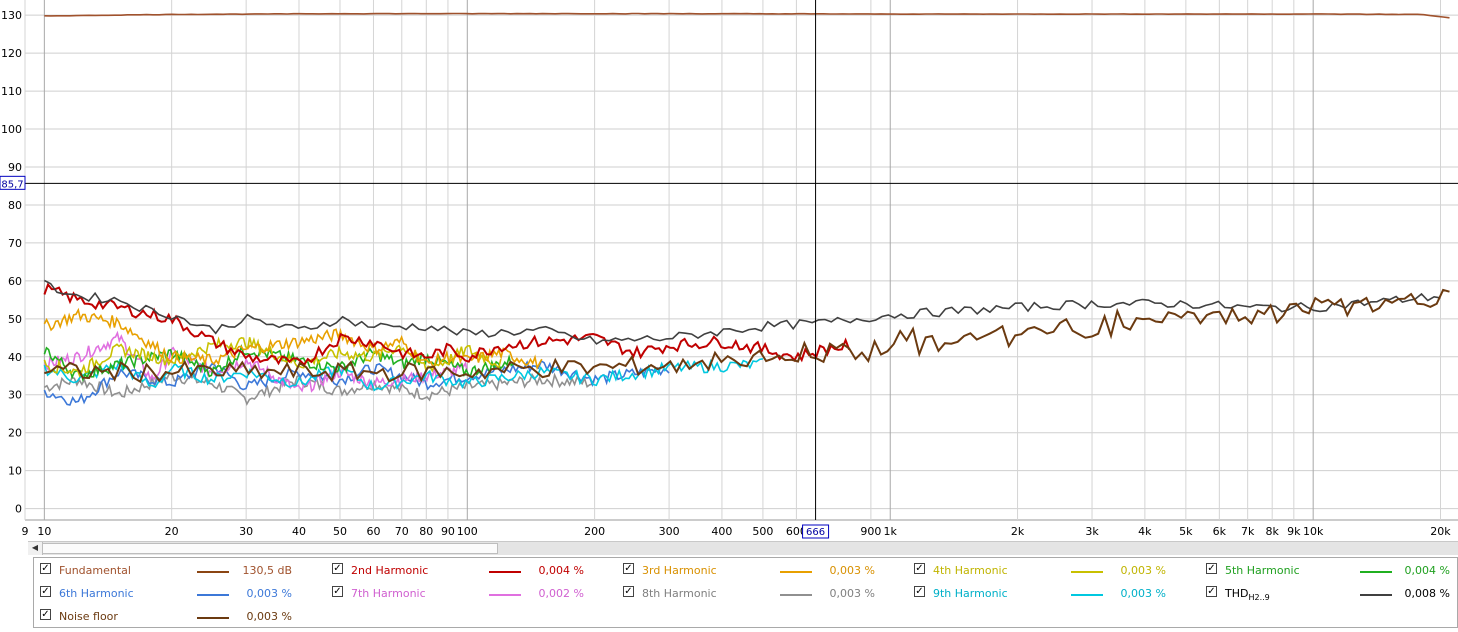 This screenshot has width=1458, height=632. Describe the element at coordinates (1018, 531) in the screenshot. I see `x-tick-label: 2k` at that location.